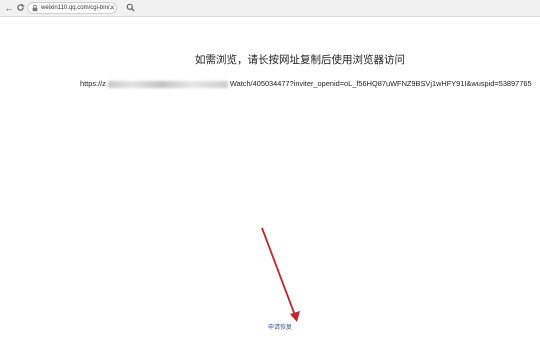 The width and height of the screenshot is (540, 342). I want to click on annotation-arrow, so click(280, 274).